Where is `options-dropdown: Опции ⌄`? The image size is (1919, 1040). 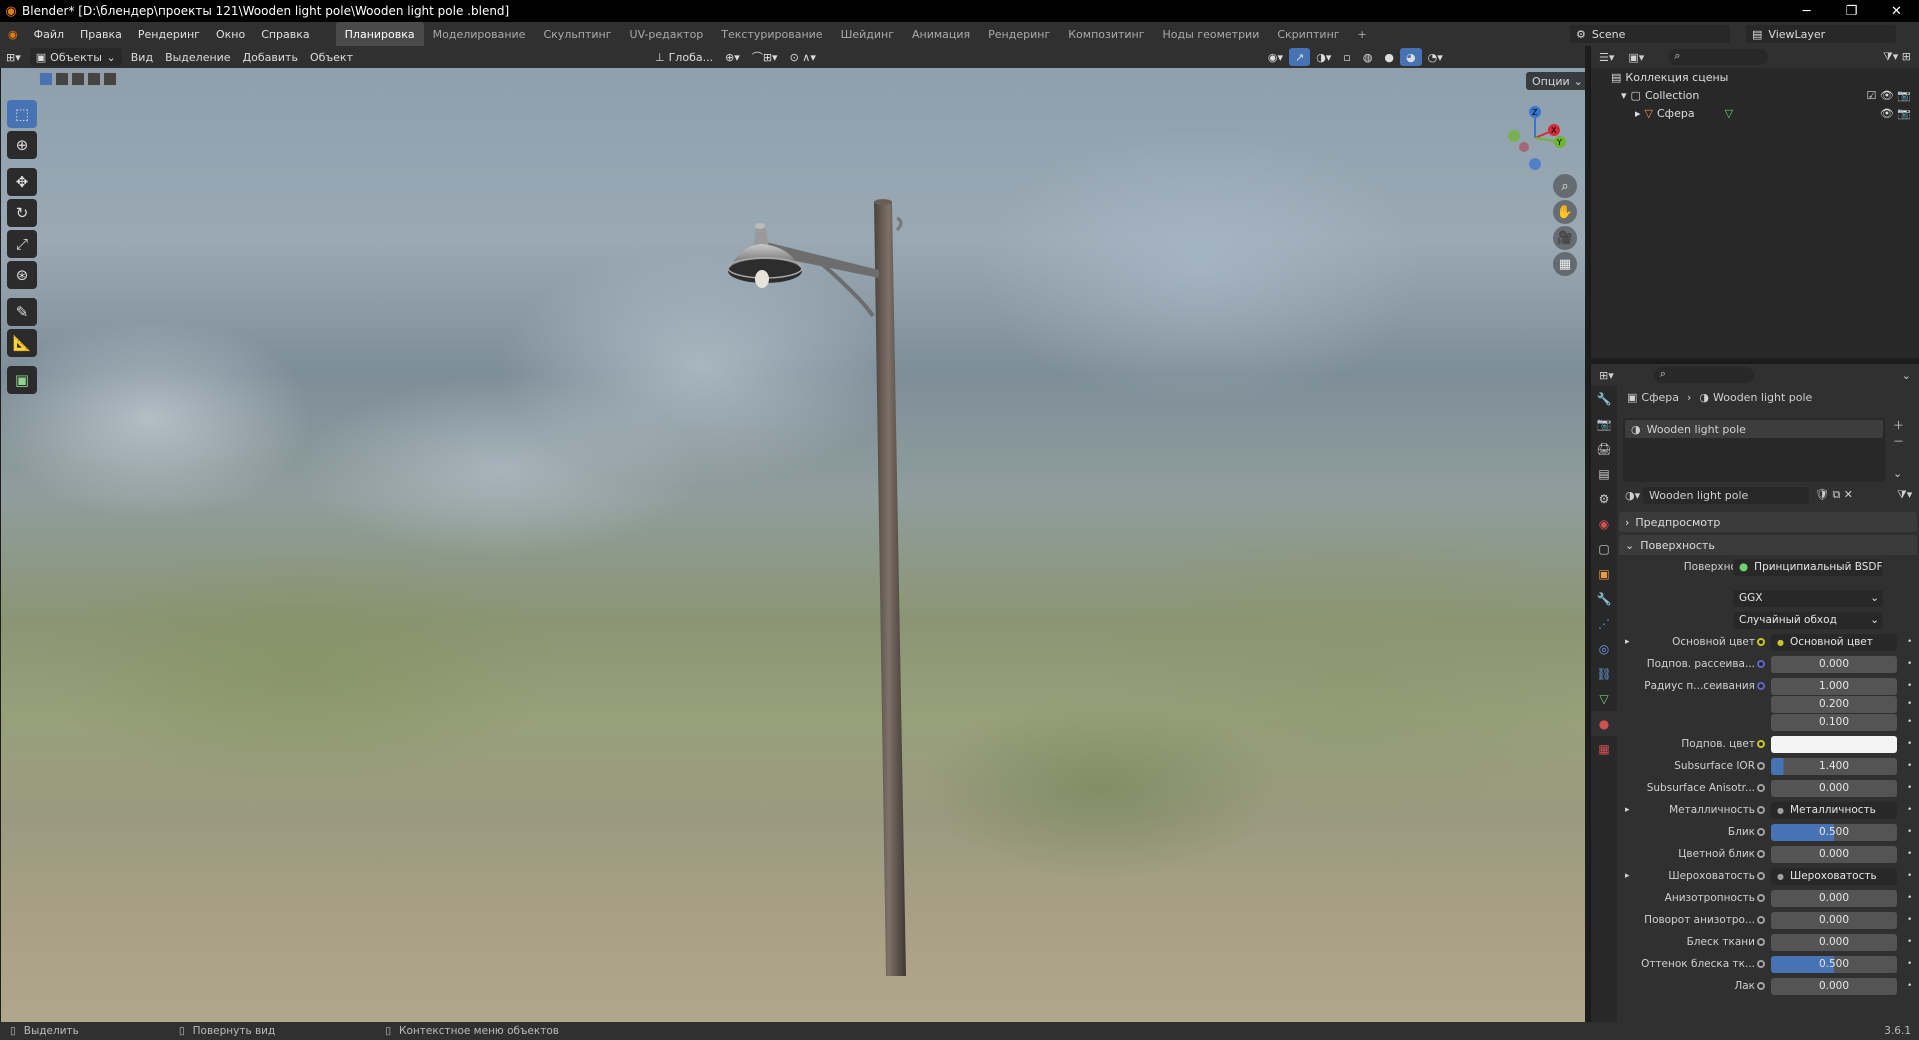
options-dropdown: Опции ⌄ is located at coordinates (1555, 81).